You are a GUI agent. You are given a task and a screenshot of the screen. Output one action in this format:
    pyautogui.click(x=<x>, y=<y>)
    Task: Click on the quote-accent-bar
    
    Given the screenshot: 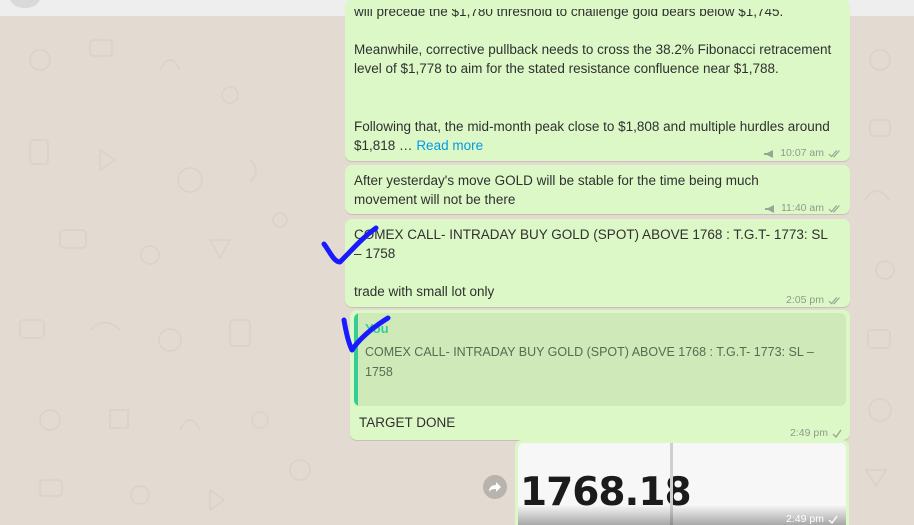 What is the action you would take?
    pyautogui.click(x=356, y=359)
    